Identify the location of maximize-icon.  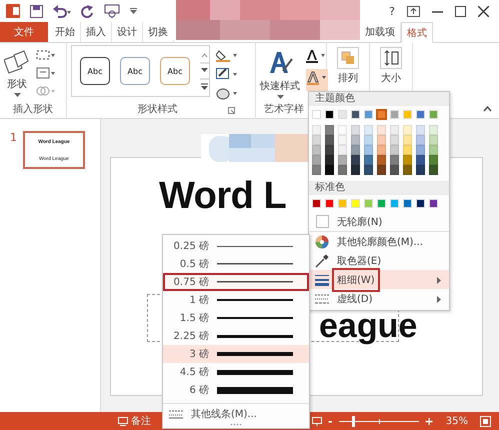
(460, 11).